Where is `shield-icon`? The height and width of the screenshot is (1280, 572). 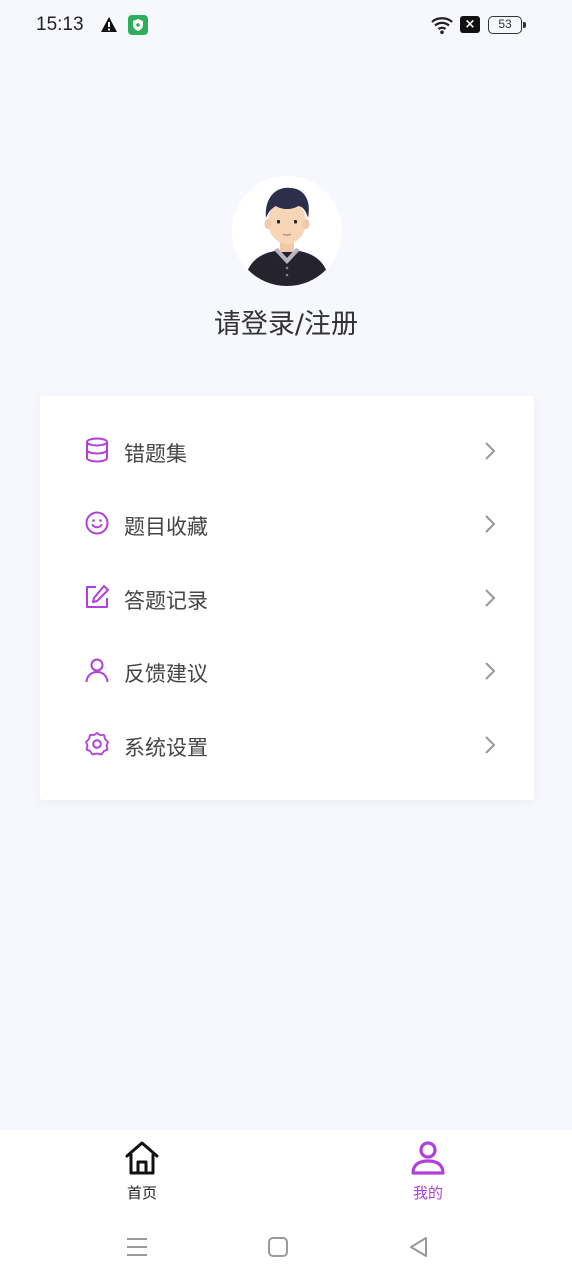
shield-icon is located at coordinates (138, 25).